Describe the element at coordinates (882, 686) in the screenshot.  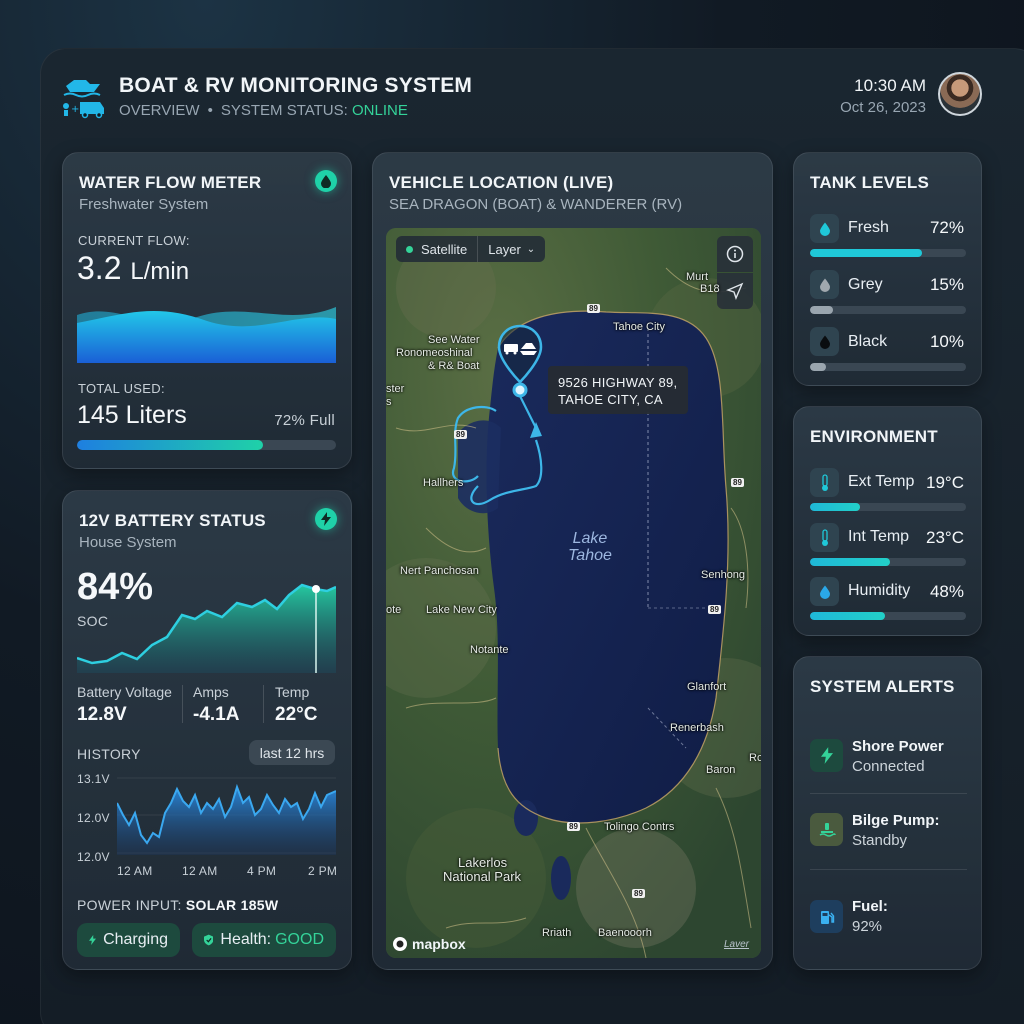
I see `card-title: SYSTEM ALERTS` at that location.